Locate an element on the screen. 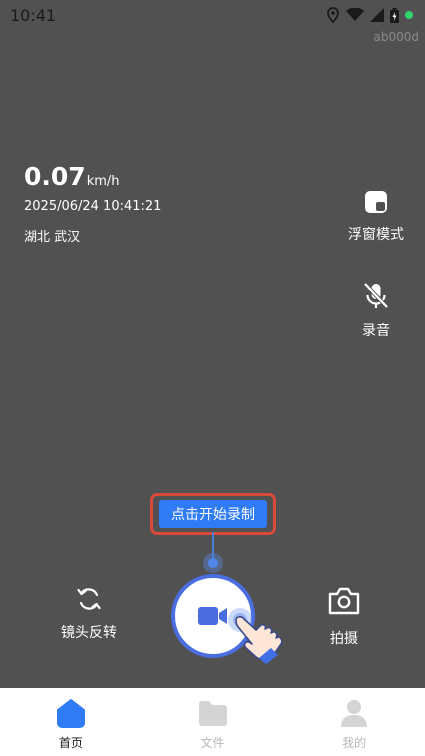  float-window-icon is located at coordinates (376, 202).